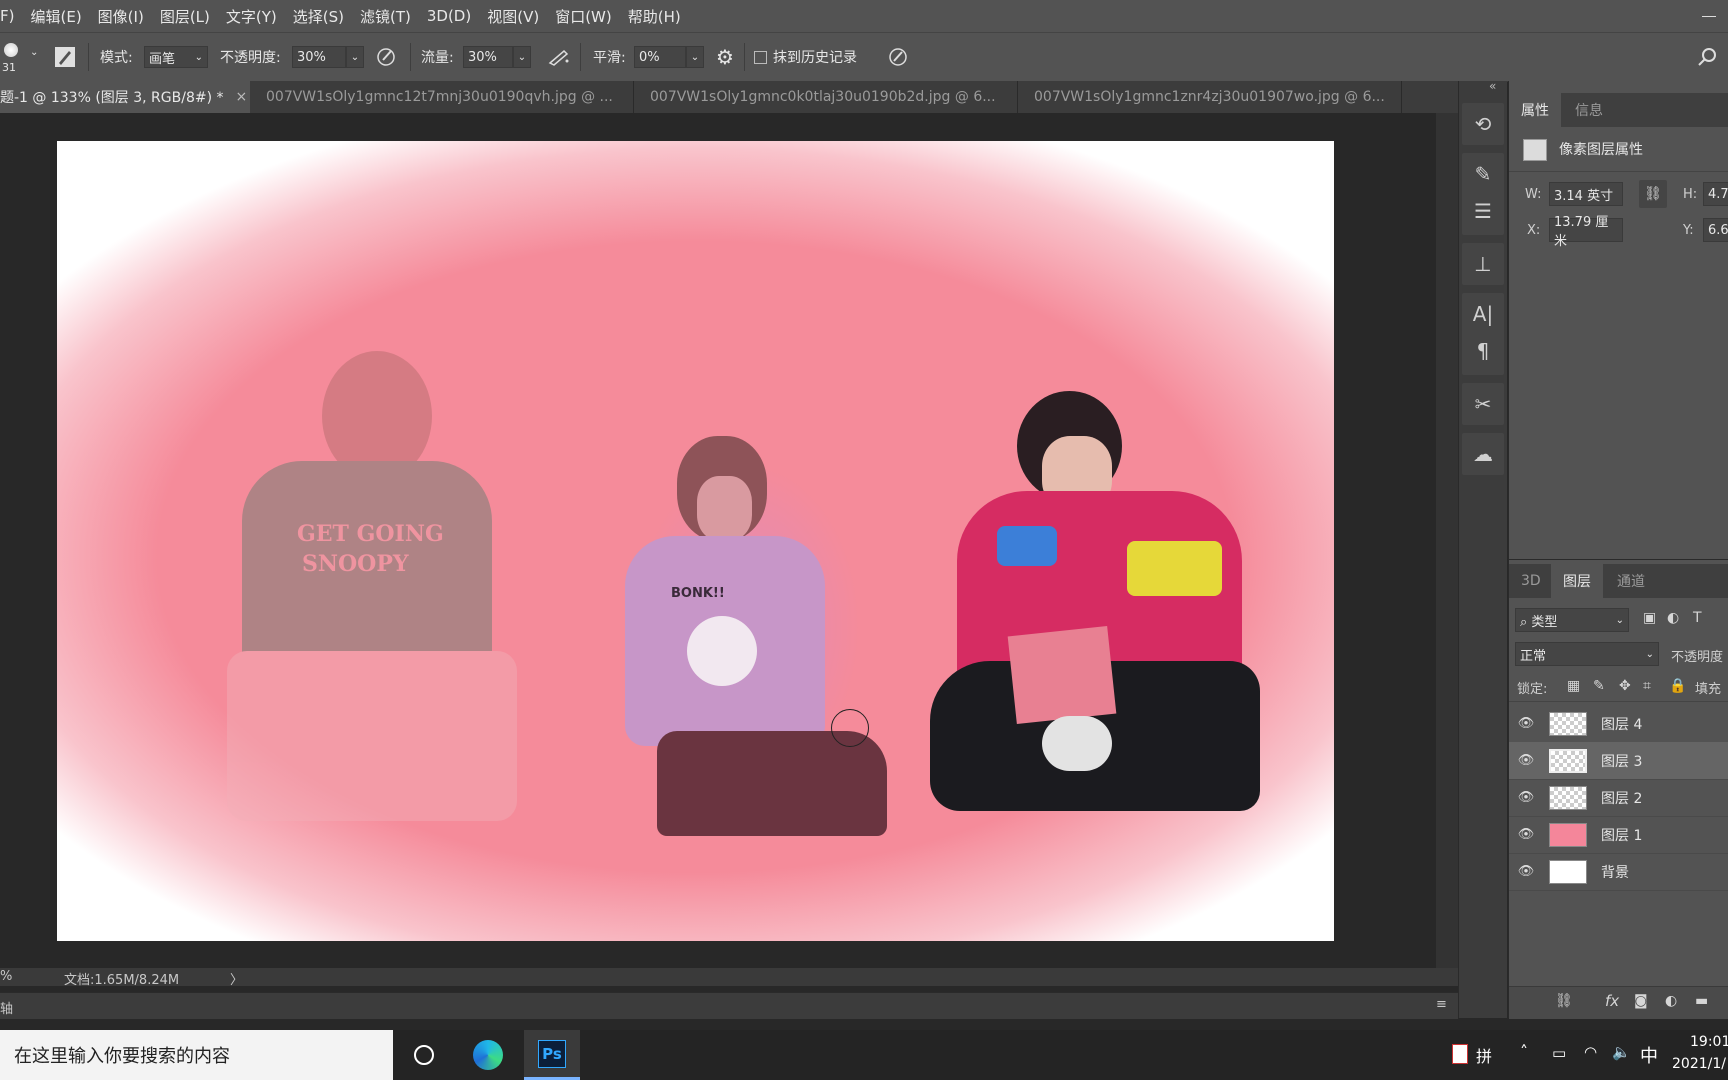 The image size is (1728, 1080). Describe the element at coordinates (11, 16) in the screenshot. I see `menu-file: F)` at that location.